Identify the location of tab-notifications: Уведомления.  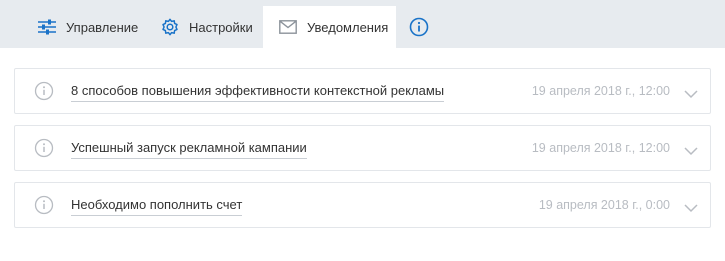
(329, 27).